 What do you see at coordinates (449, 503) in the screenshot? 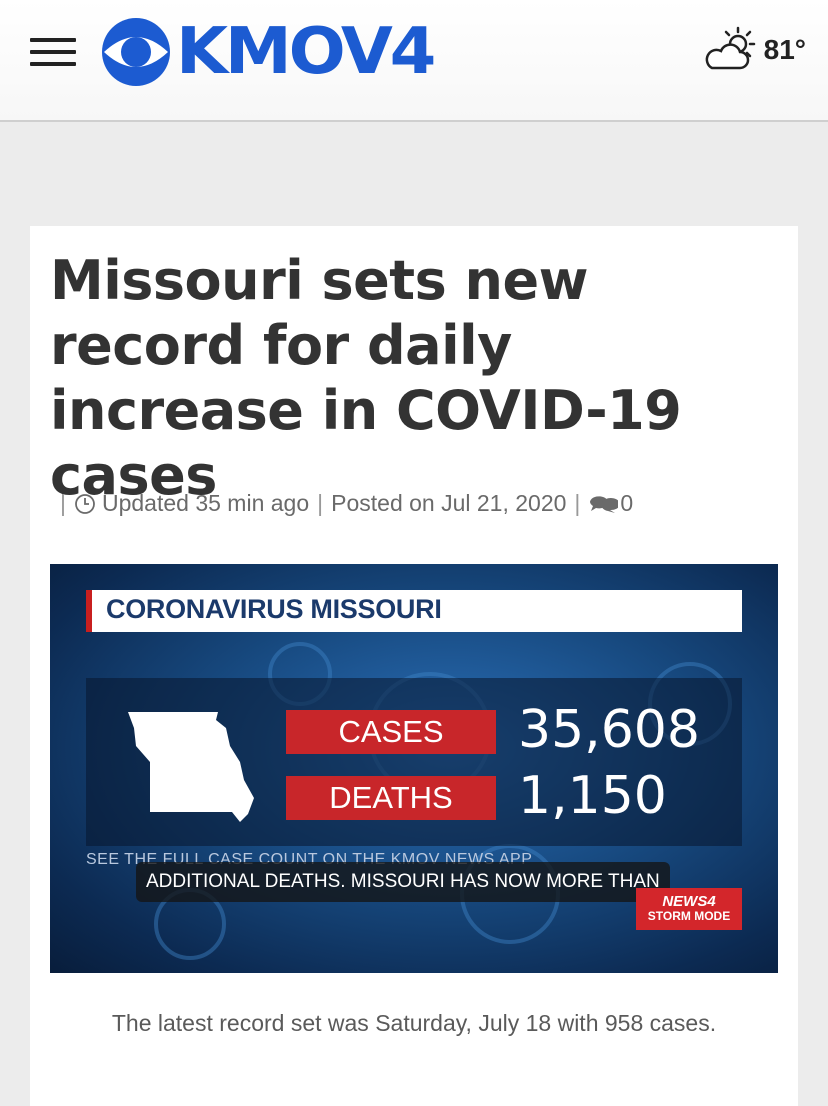
I see `posted-date: Posted on Jul 21, 2020` at bounding box center [449, 503].